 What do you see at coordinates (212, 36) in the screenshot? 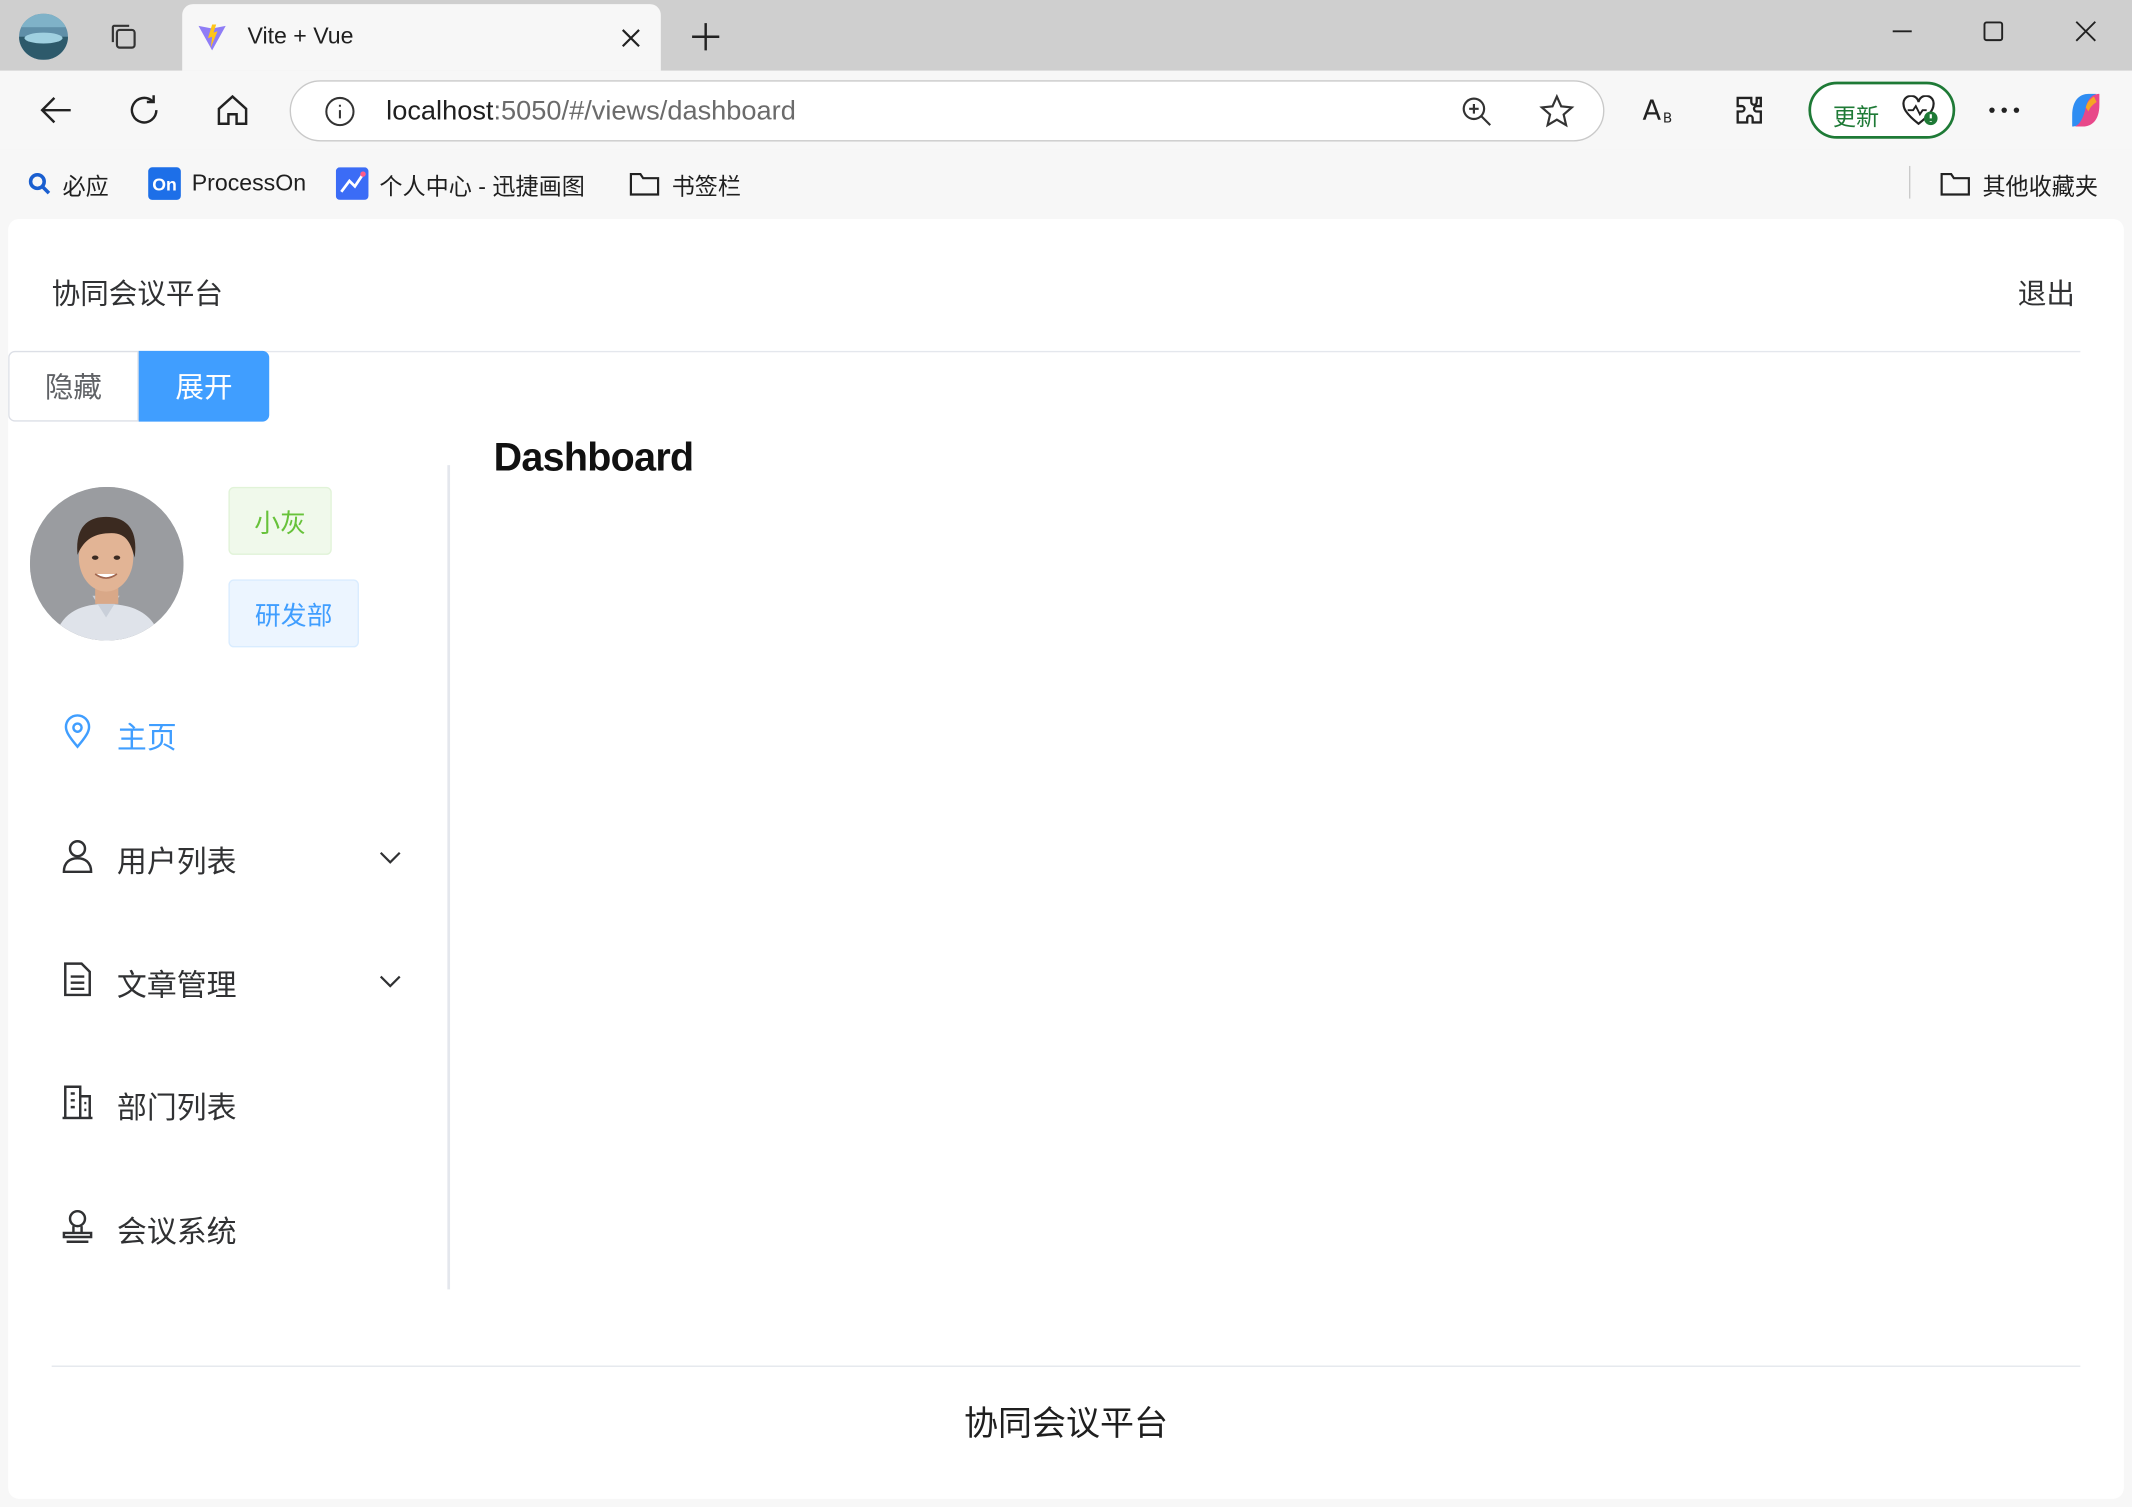
I see `vite-icon` at bounding box center [212, 36].